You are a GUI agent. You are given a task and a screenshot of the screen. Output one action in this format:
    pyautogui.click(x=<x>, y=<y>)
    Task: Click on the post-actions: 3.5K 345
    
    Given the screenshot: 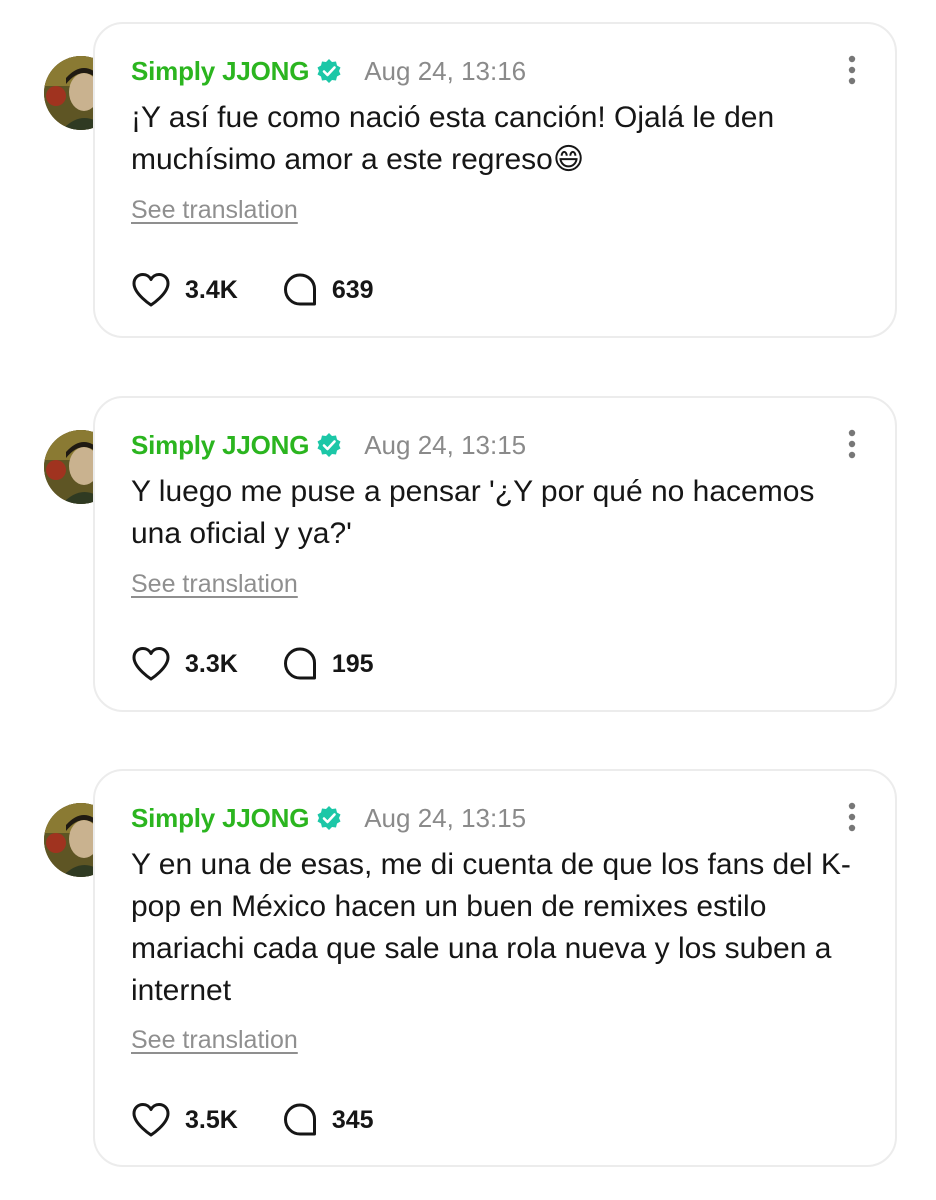 What is the action you would take?
    pyautogui.click(x=252, y=1120)
    